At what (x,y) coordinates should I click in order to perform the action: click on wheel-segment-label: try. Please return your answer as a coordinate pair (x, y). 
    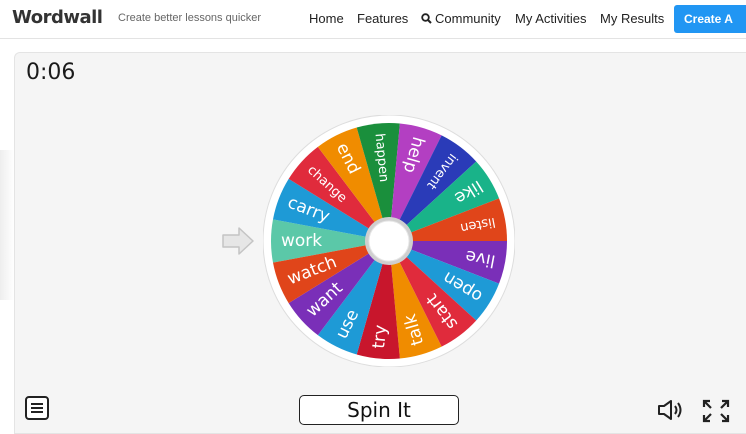
    Looking at the image, I should click on (380, 336).